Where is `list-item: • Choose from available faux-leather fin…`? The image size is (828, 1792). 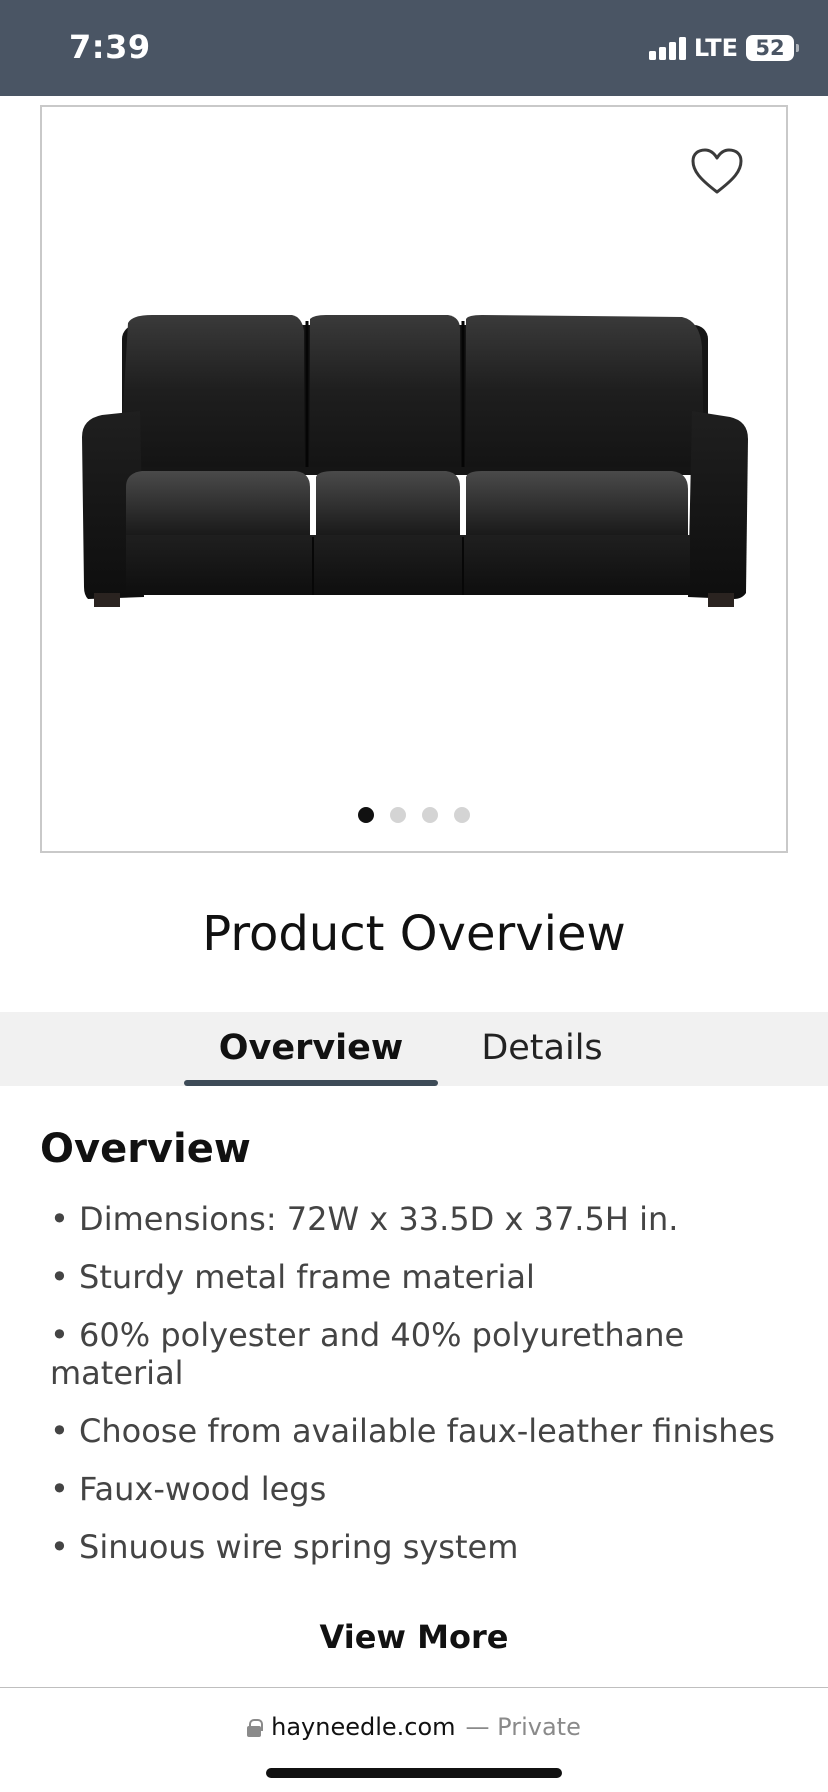
list-item: • Choose from available faux-leather fin… is located at coordinates (412, 1431).